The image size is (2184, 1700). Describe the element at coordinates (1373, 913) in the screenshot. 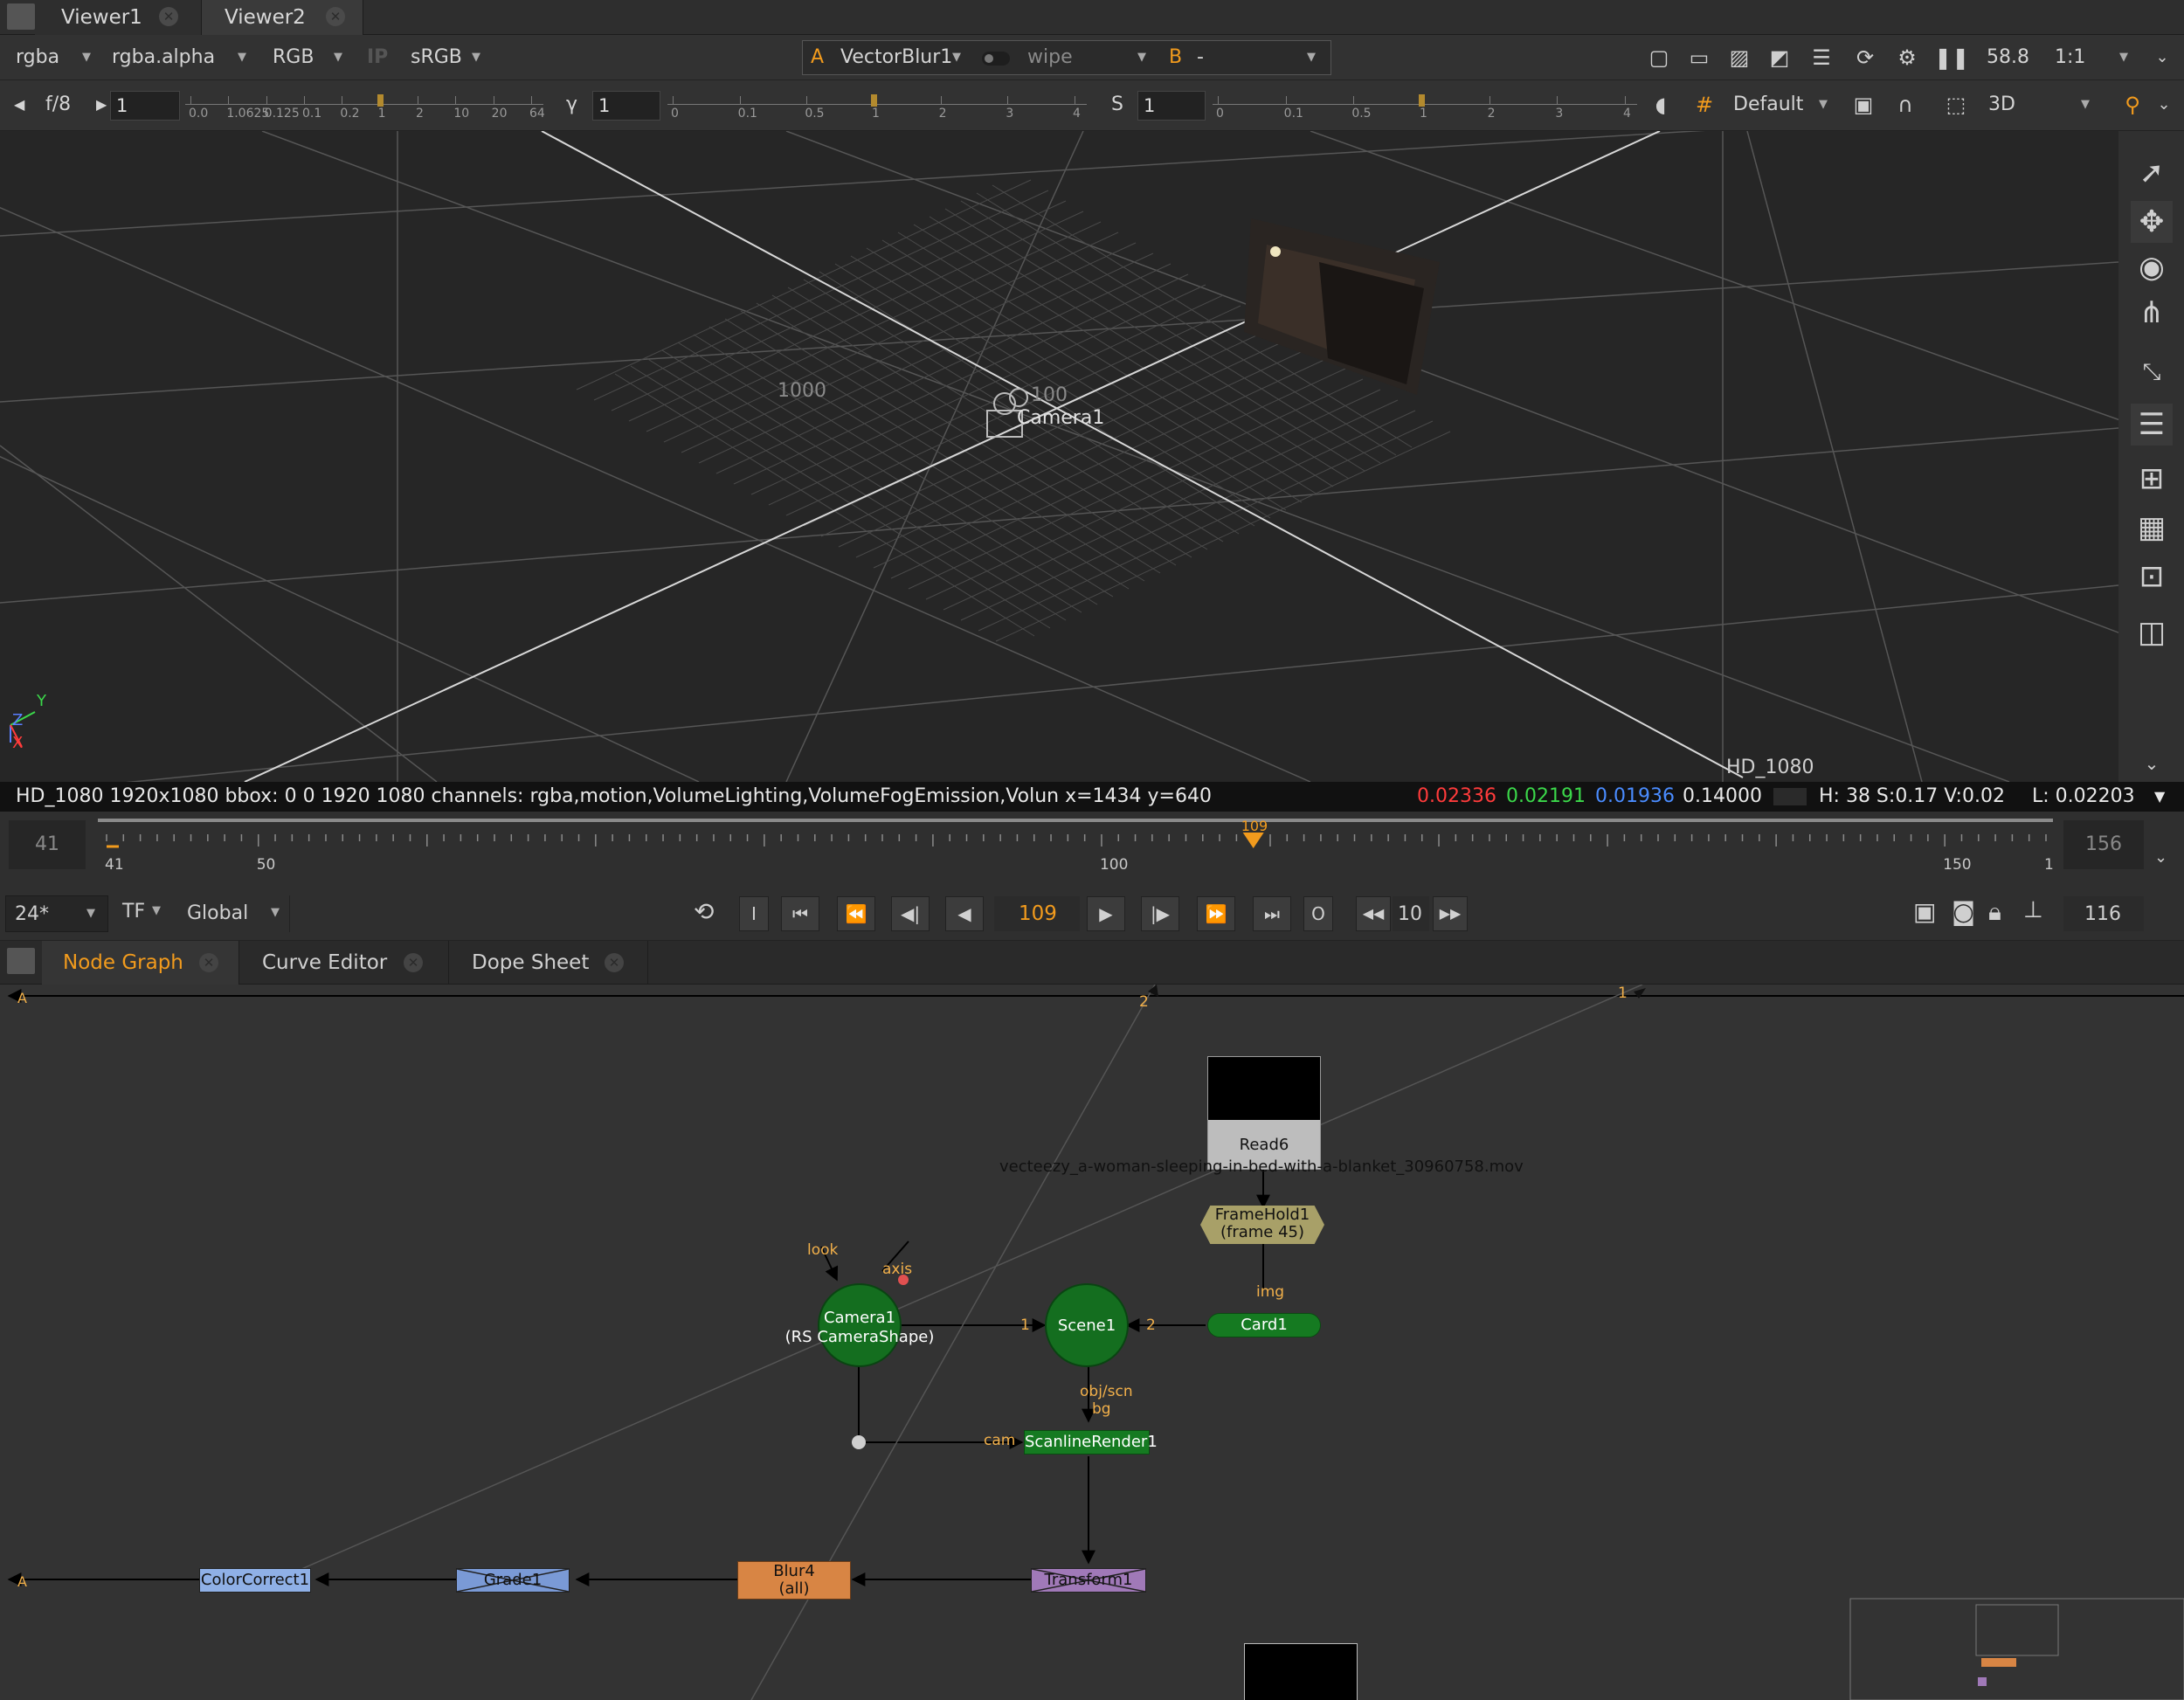

I see `step-back-button: ◀◀` at that location.